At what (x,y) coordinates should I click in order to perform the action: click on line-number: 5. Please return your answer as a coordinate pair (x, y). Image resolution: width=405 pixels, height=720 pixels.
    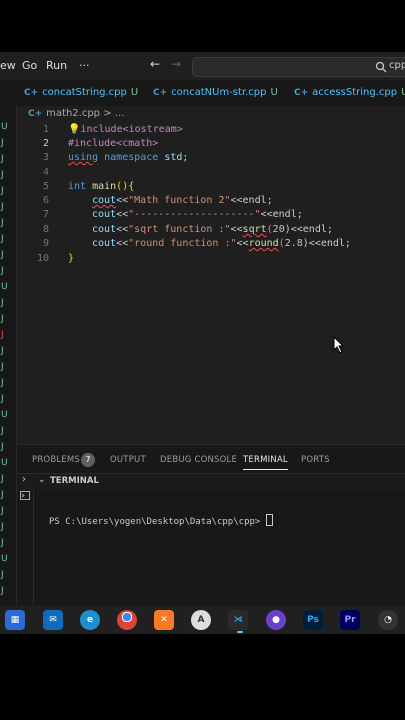
    Looking at the image, I should click on (45, 186).